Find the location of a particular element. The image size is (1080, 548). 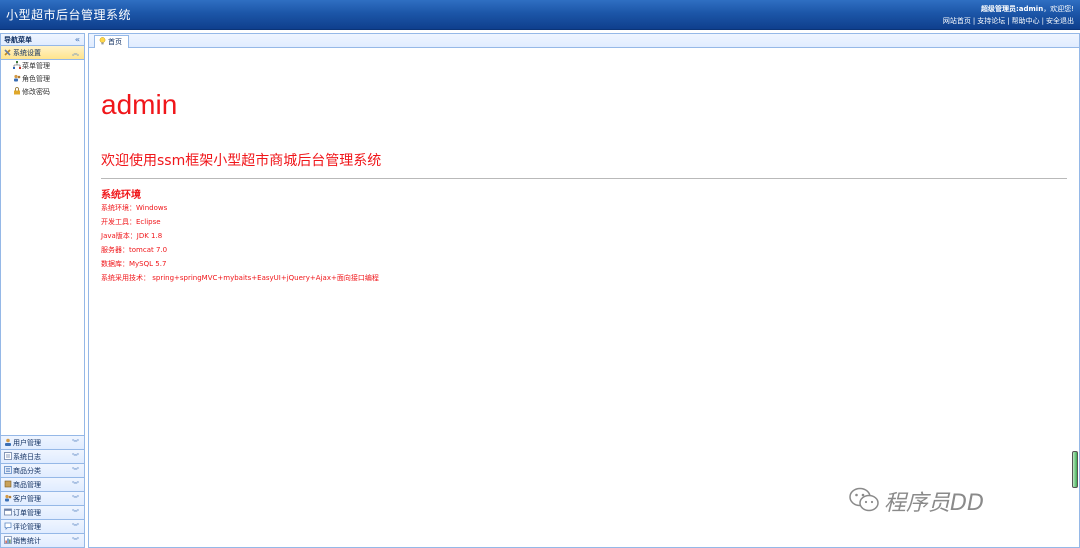

tab-home: 首页 is located at coordinates (111, 41).